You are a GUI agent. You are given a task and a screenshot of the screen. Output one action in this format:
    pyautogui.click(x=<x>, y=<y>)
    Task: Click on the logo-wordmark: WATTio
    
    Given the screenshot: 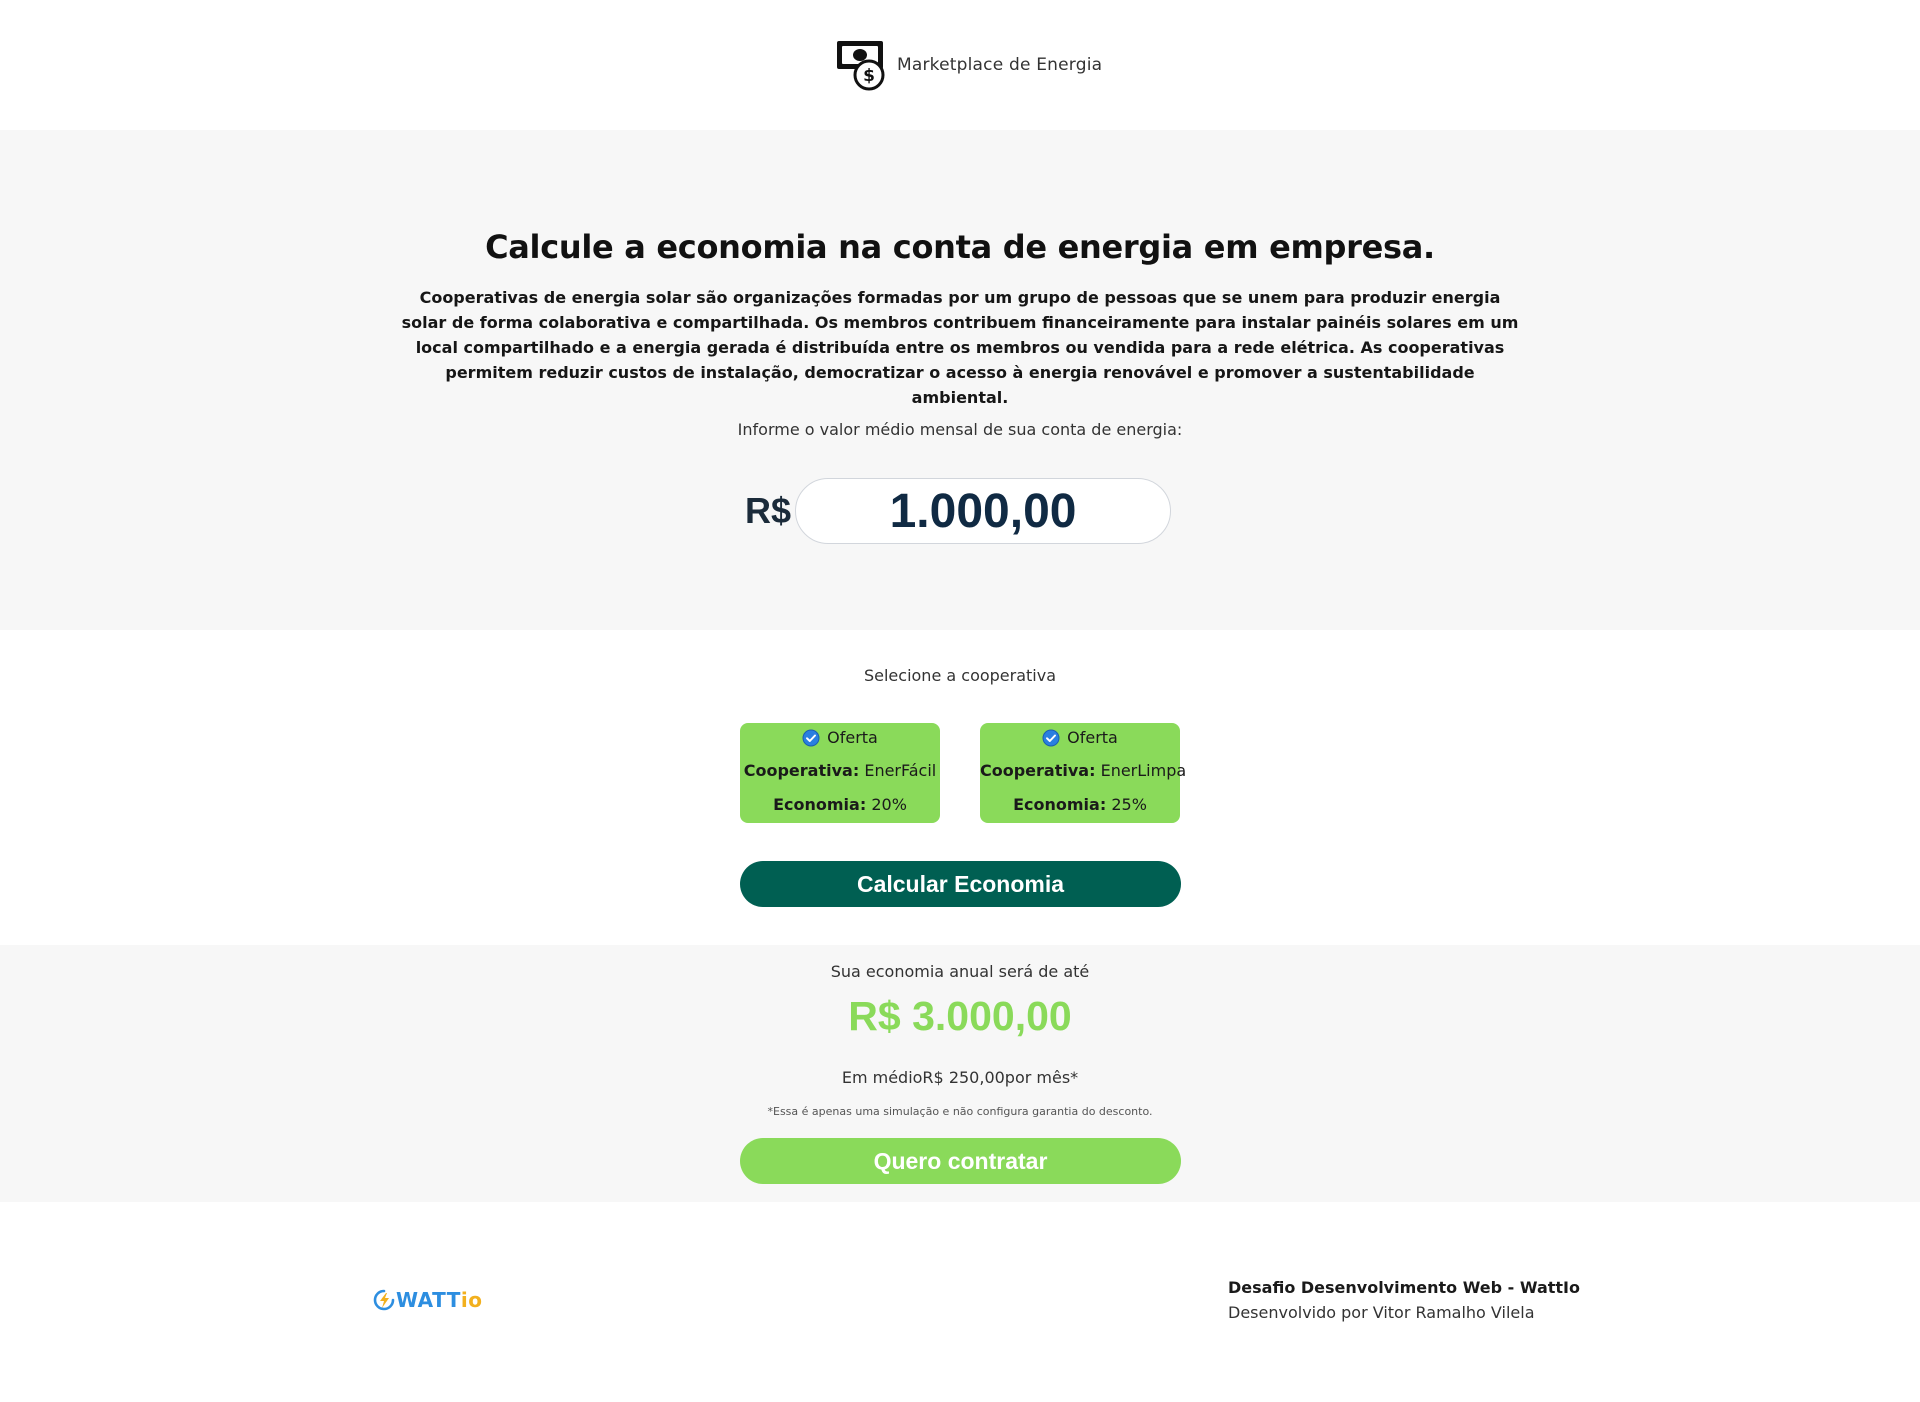 What is the action you would take?
    pyautogui.click(x=439, y=1300)
    